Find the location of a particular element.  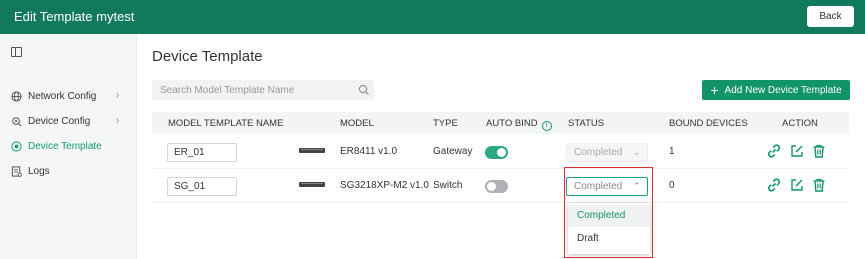

type-cell: Switch is located at coordinates (448, 185).